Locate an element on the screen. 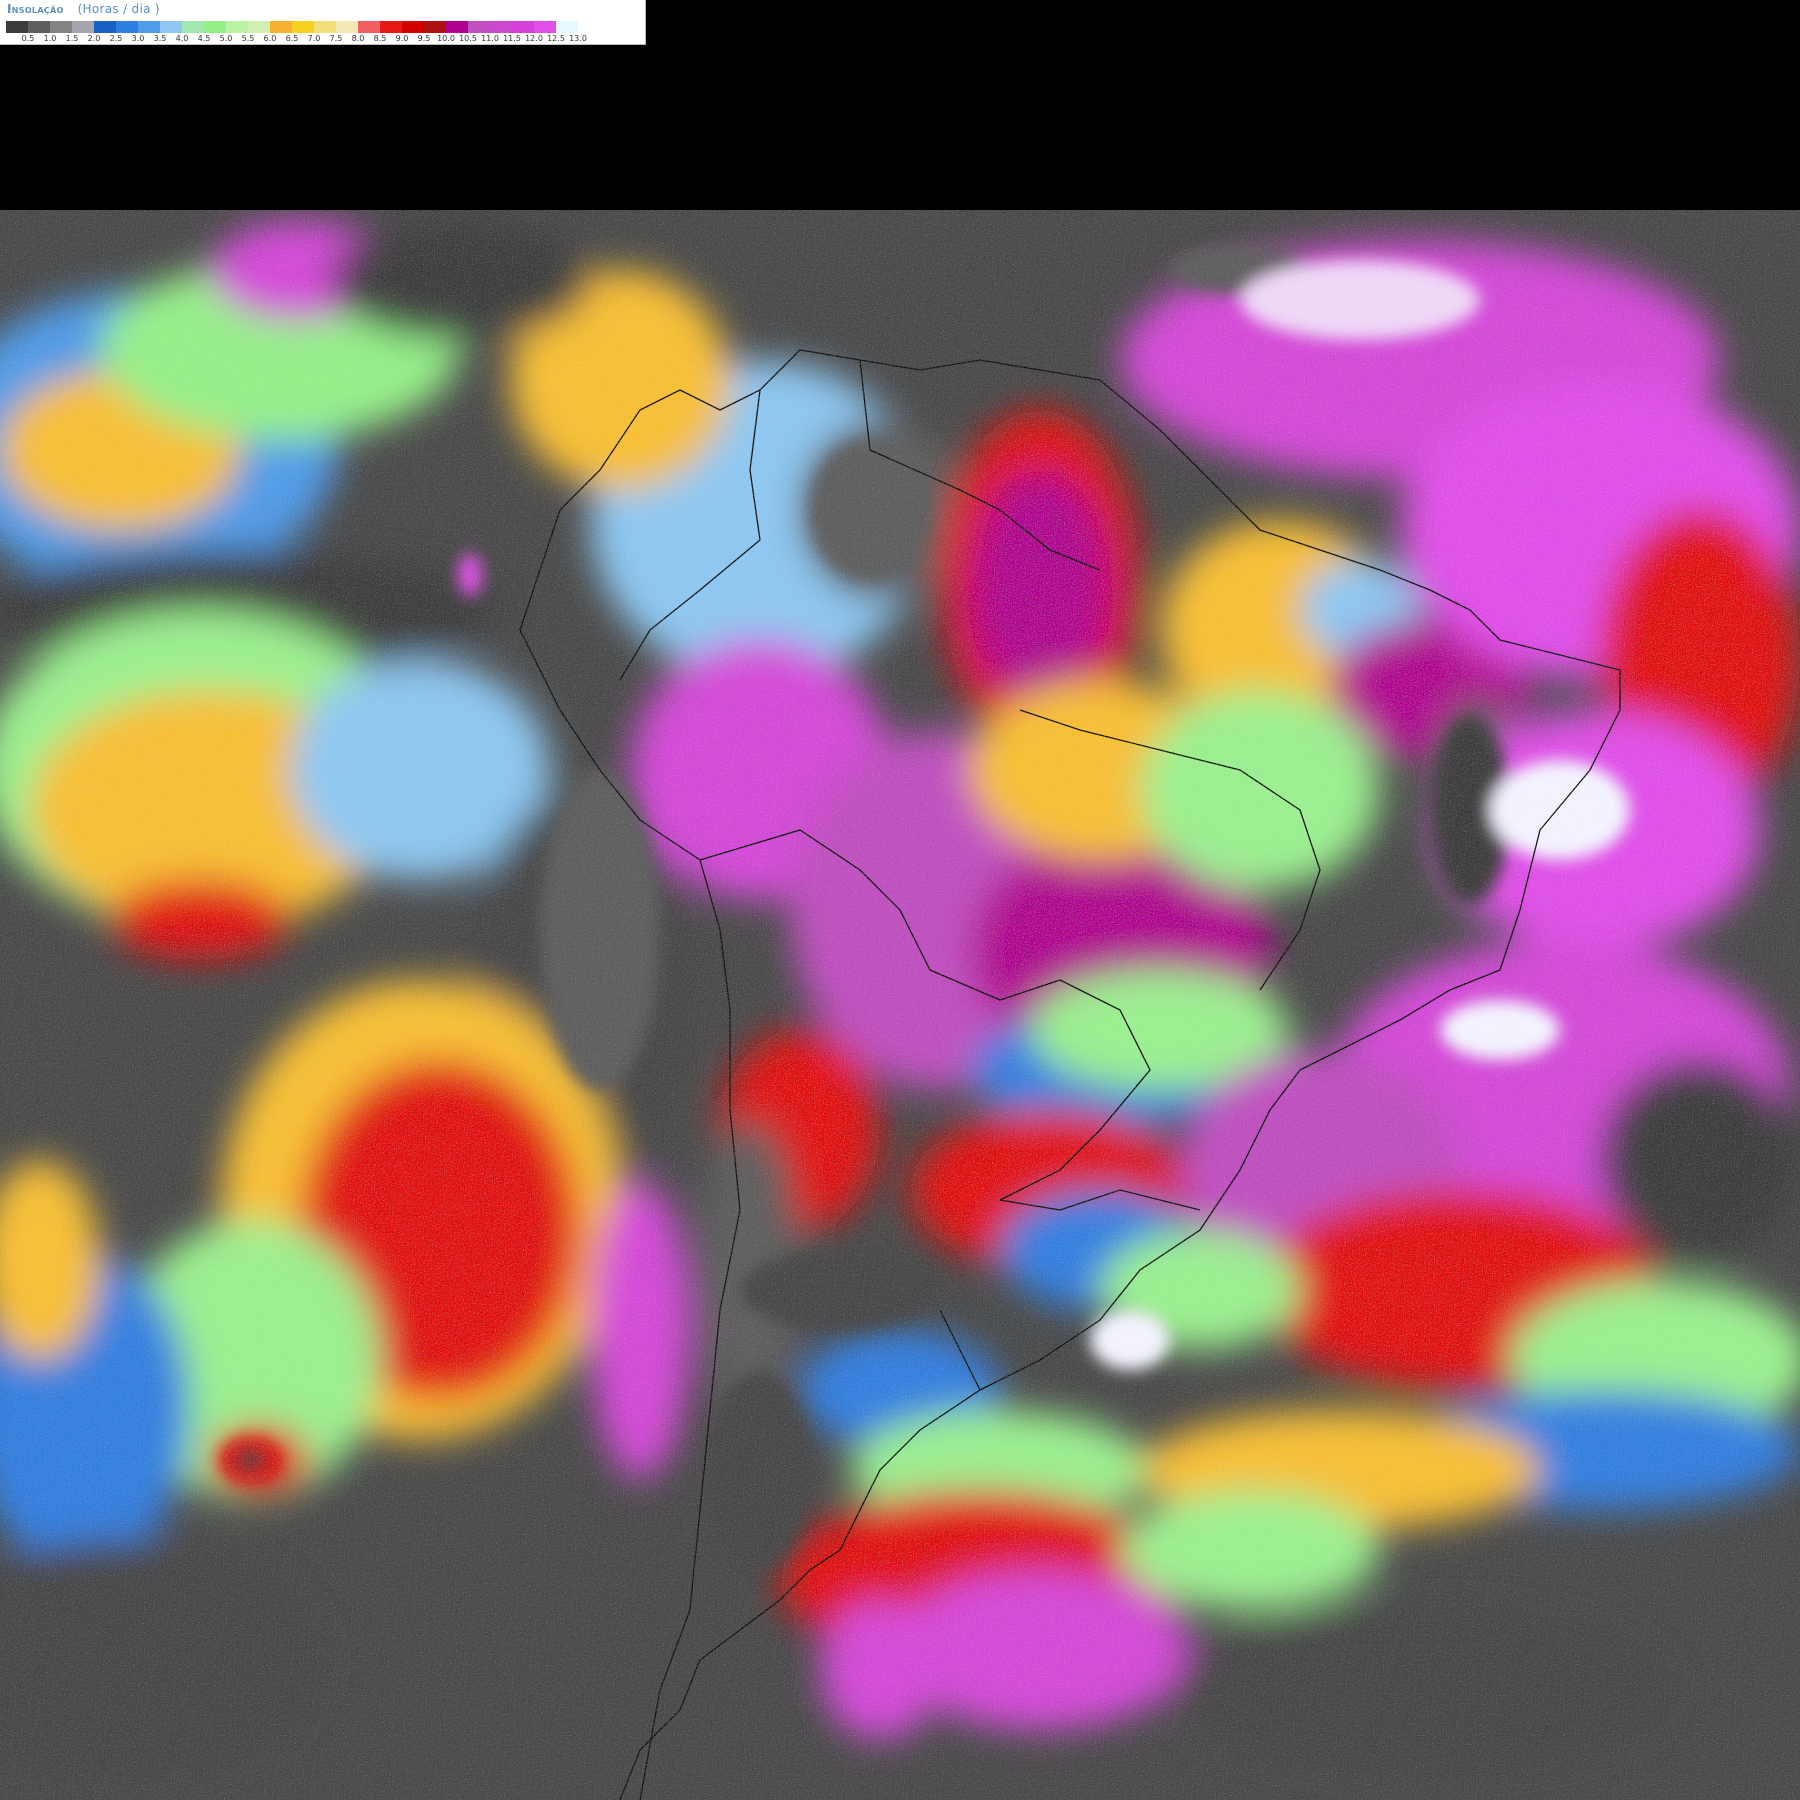 Image resolution: width=1800 pixels, height=1800 pixels. legend-tick: 11.5 is located at coordinates (512, 38).